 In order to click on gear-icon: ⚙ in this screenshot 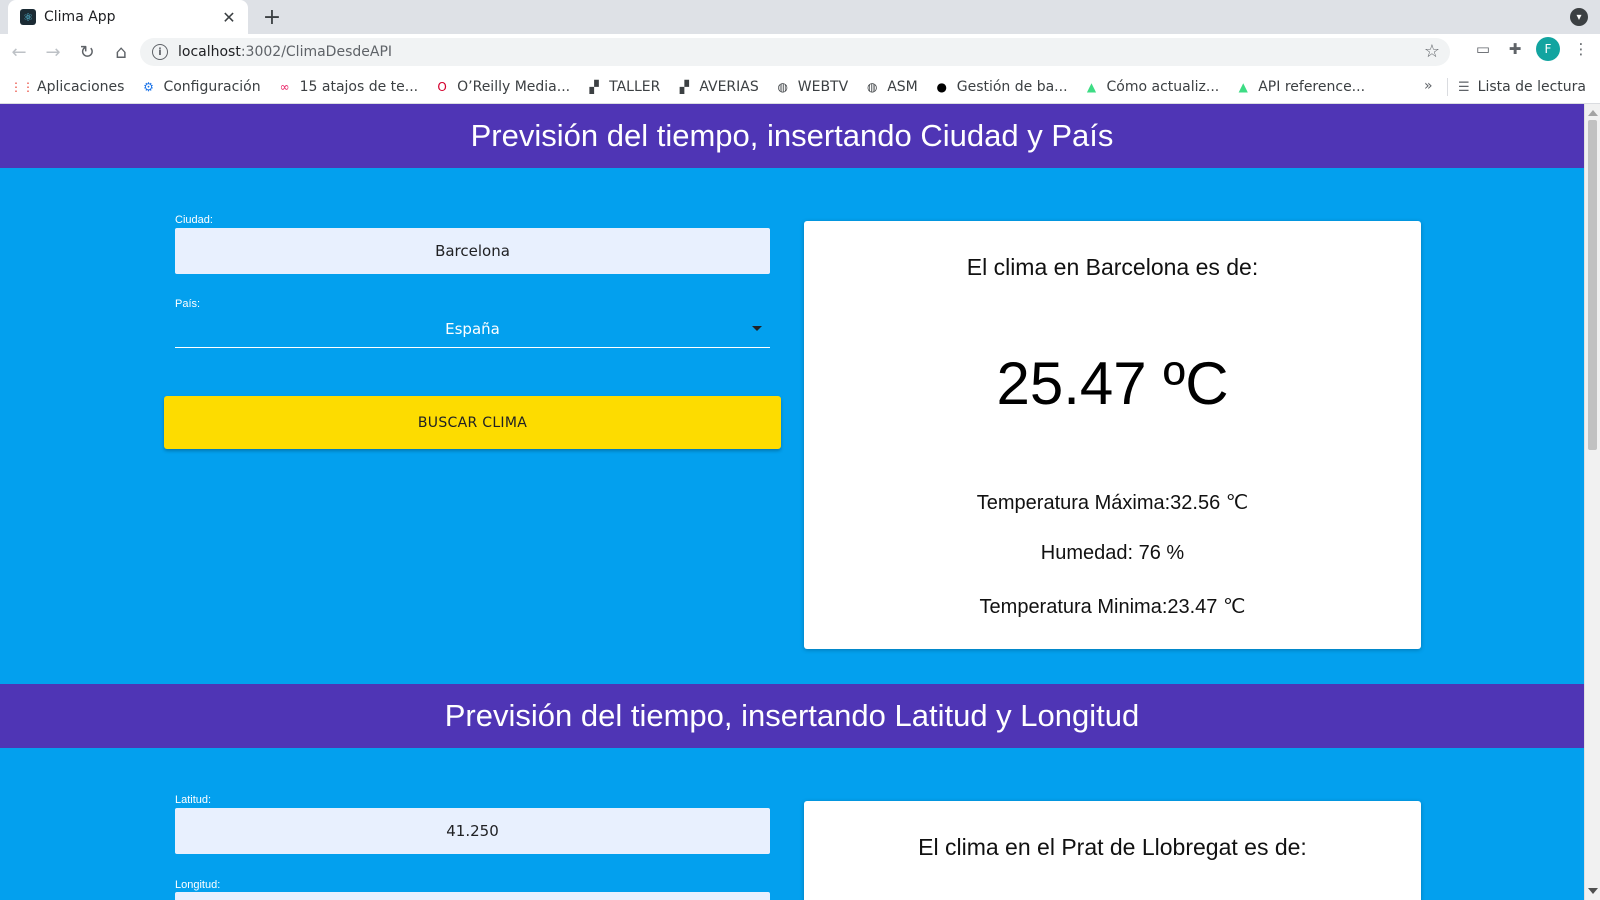, I will do `click(148, 86)`.